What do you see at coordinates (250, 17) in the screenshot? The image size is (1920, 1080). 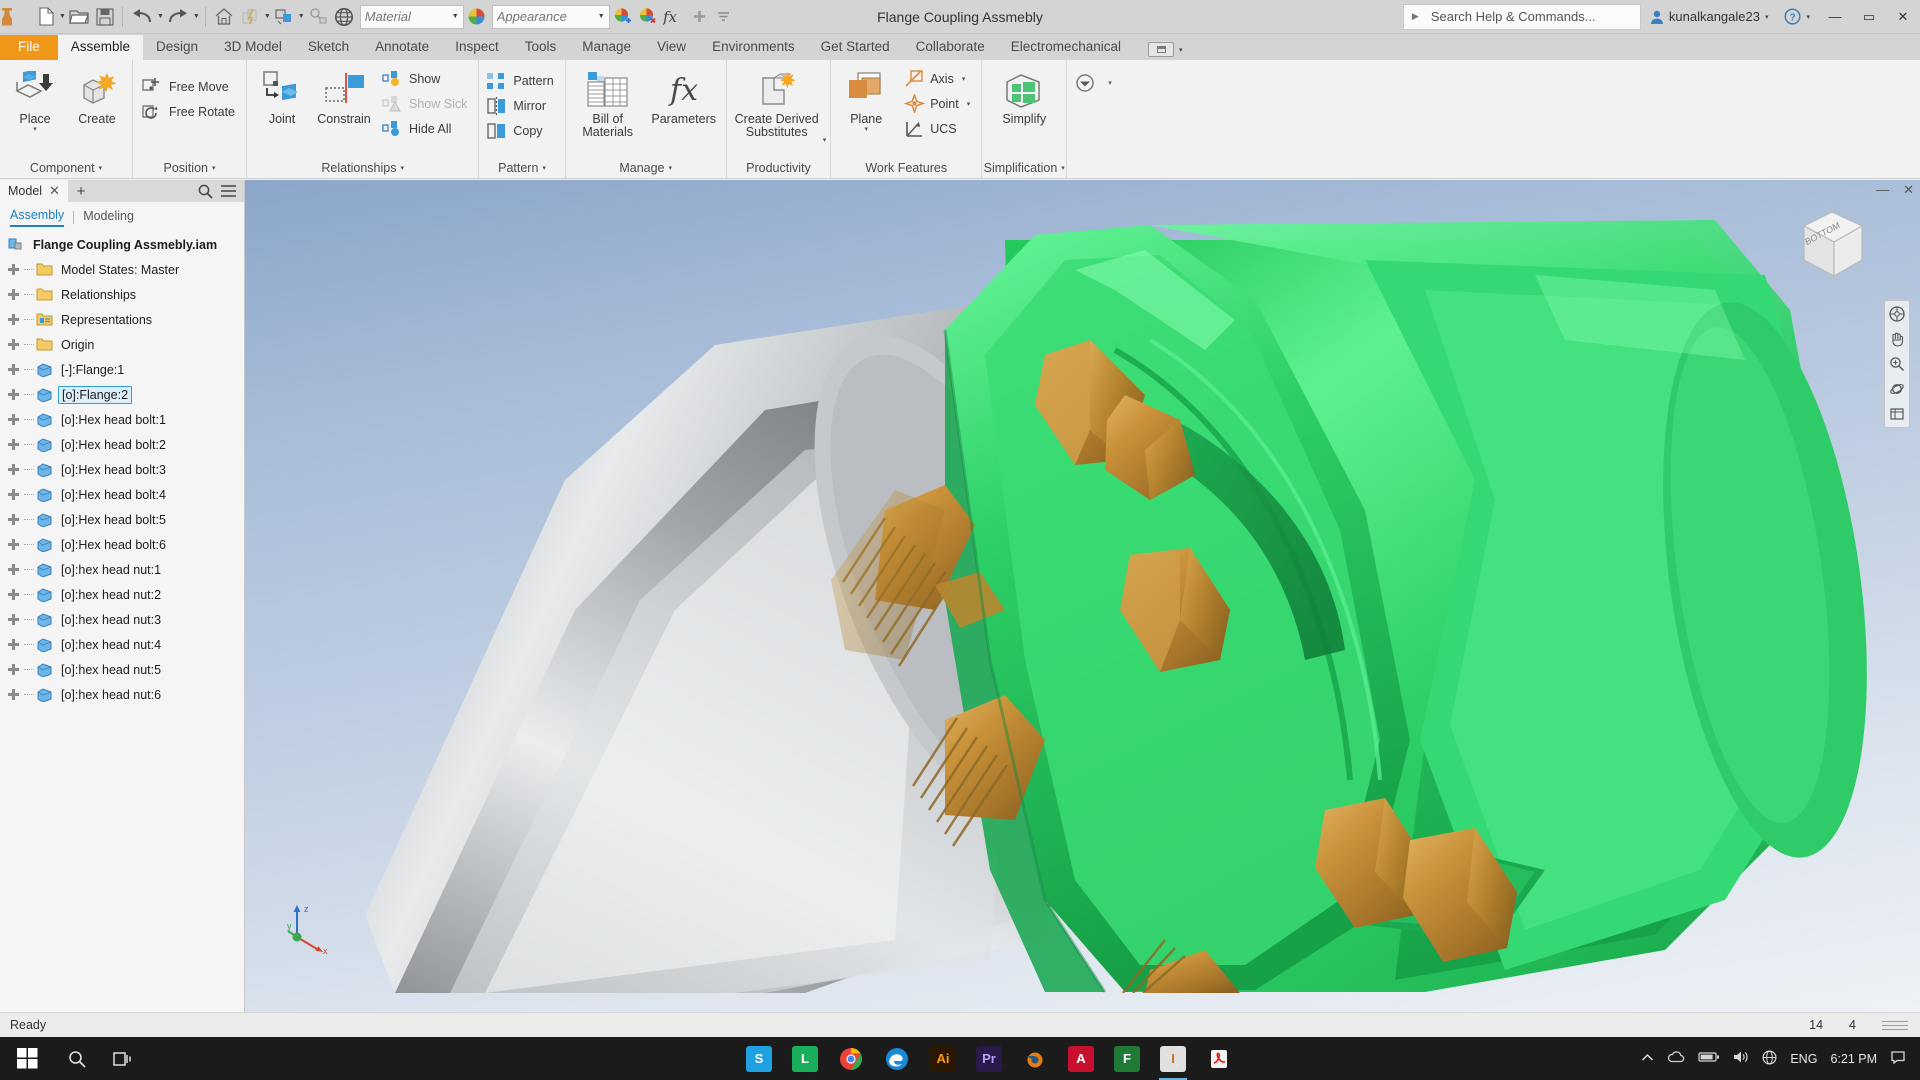 I see `update-button` at bounding box center [250, 17].